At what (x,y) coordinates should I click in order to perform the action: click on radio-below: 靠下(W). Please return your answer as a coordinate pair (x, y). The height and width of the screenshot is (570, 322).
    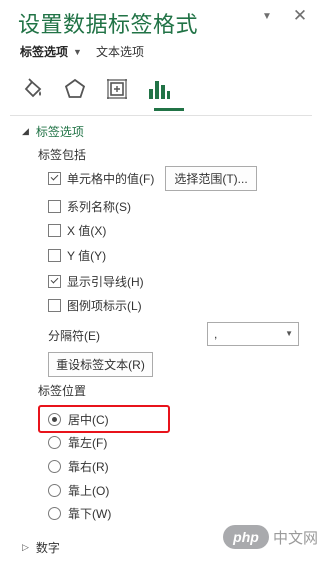
    Looking at the image, I should click on (79, 513).